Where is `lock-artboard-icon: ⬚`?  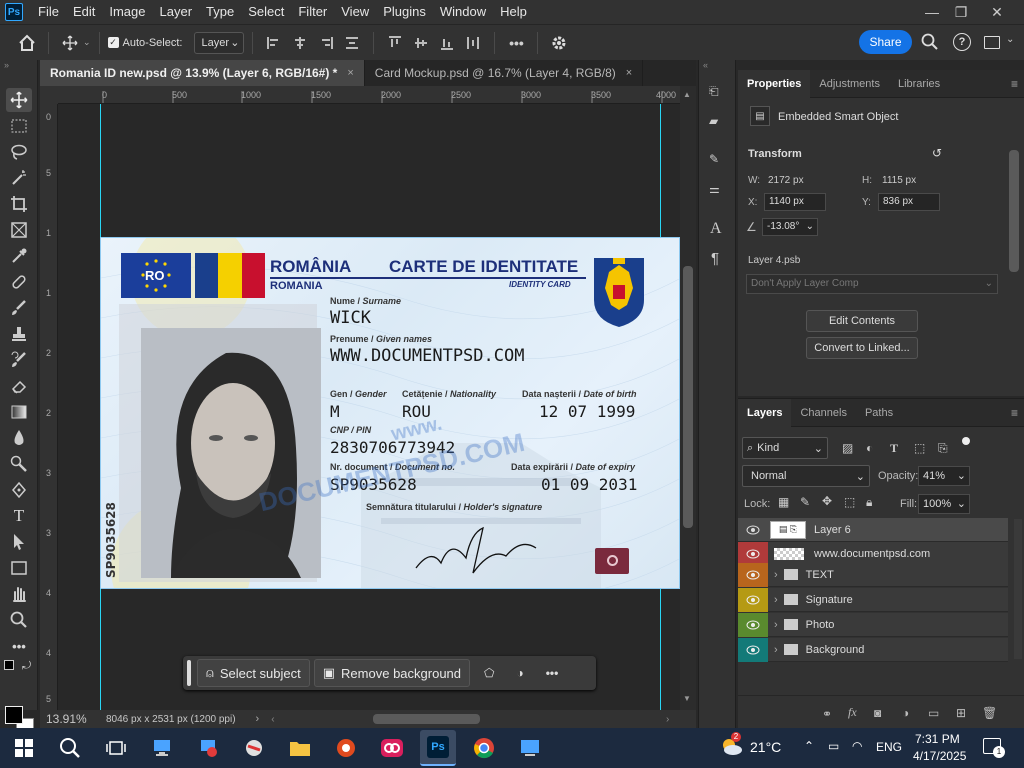 lock-artboard-icon: ⬚ is located at coordinates (849, 502).